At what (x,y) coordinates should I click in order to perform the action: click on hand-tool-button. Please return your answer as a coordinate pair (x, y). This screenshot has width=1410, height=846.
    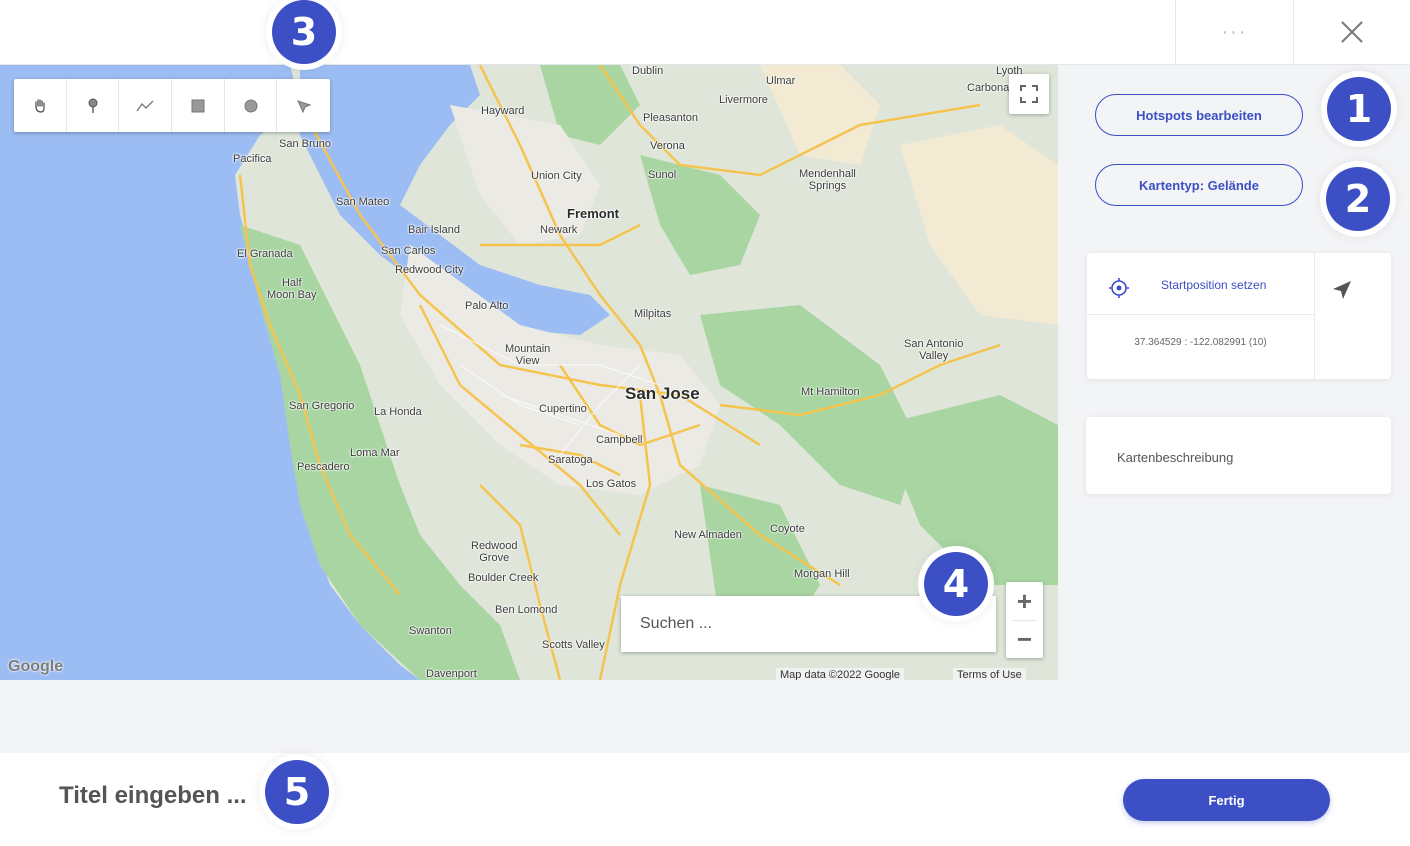
    Looking at the image, I should click on (40, 105).